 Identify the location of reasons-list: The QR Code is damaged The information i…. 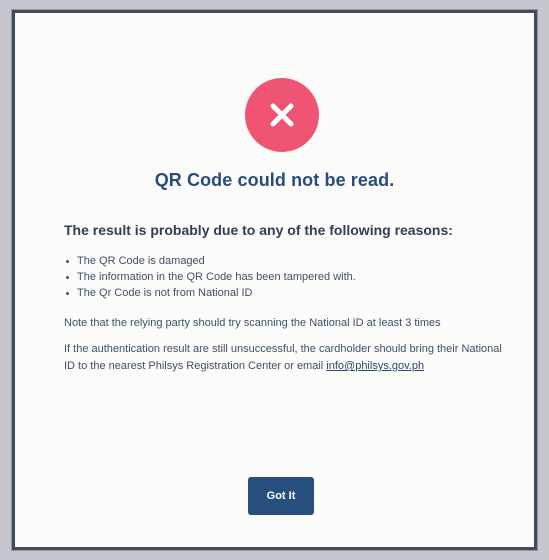
(286, 277).